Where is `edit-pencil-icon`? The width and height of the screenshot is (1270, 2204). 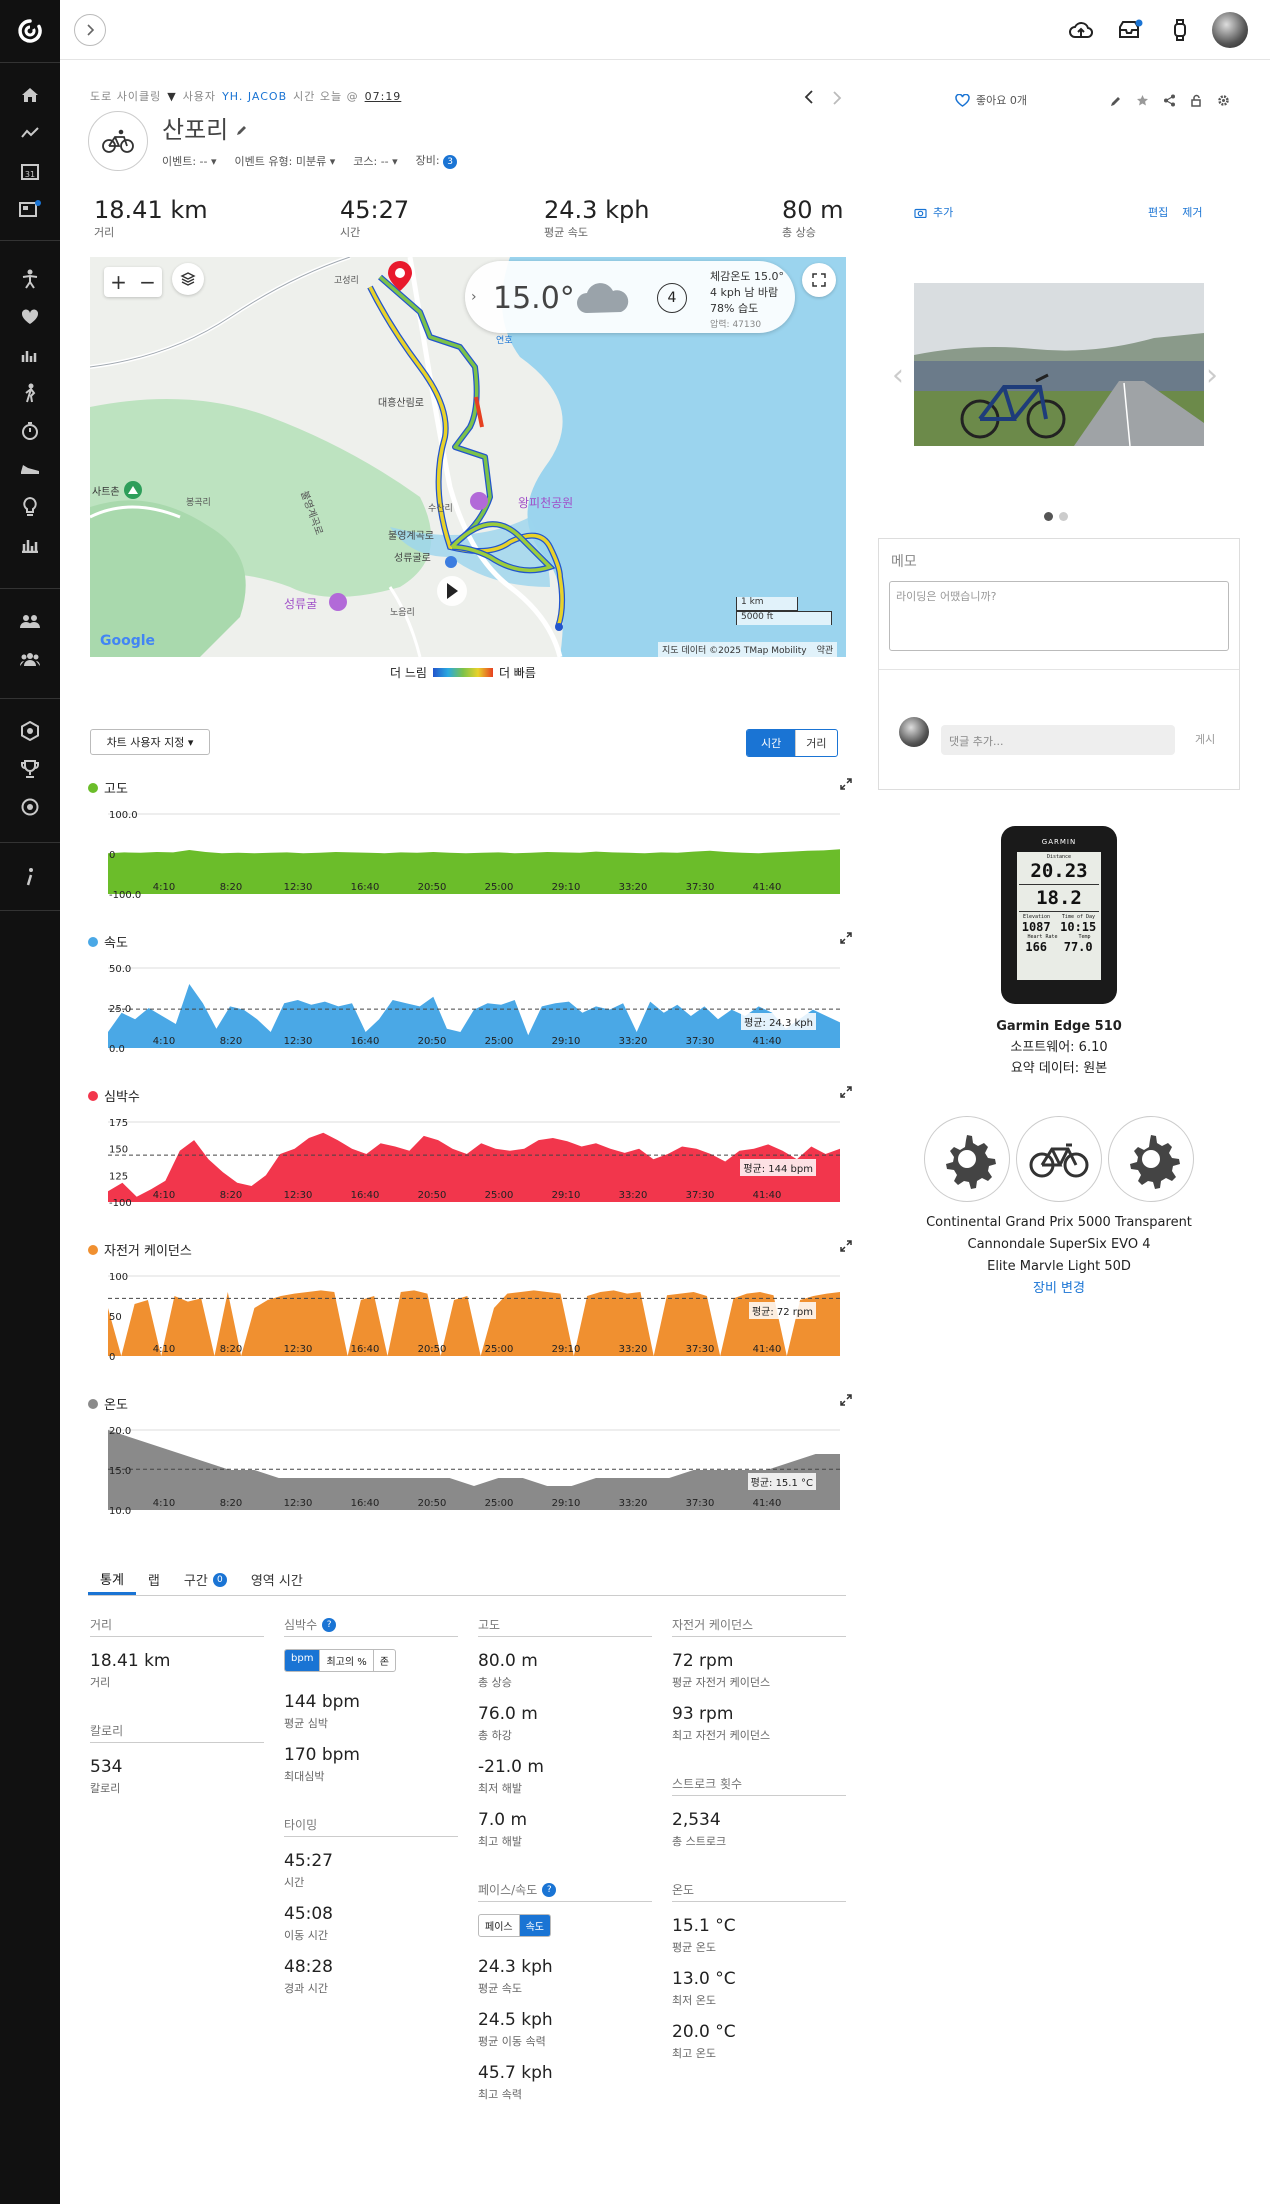 edit-pencil-icon is located at coordinates (1116, 101).